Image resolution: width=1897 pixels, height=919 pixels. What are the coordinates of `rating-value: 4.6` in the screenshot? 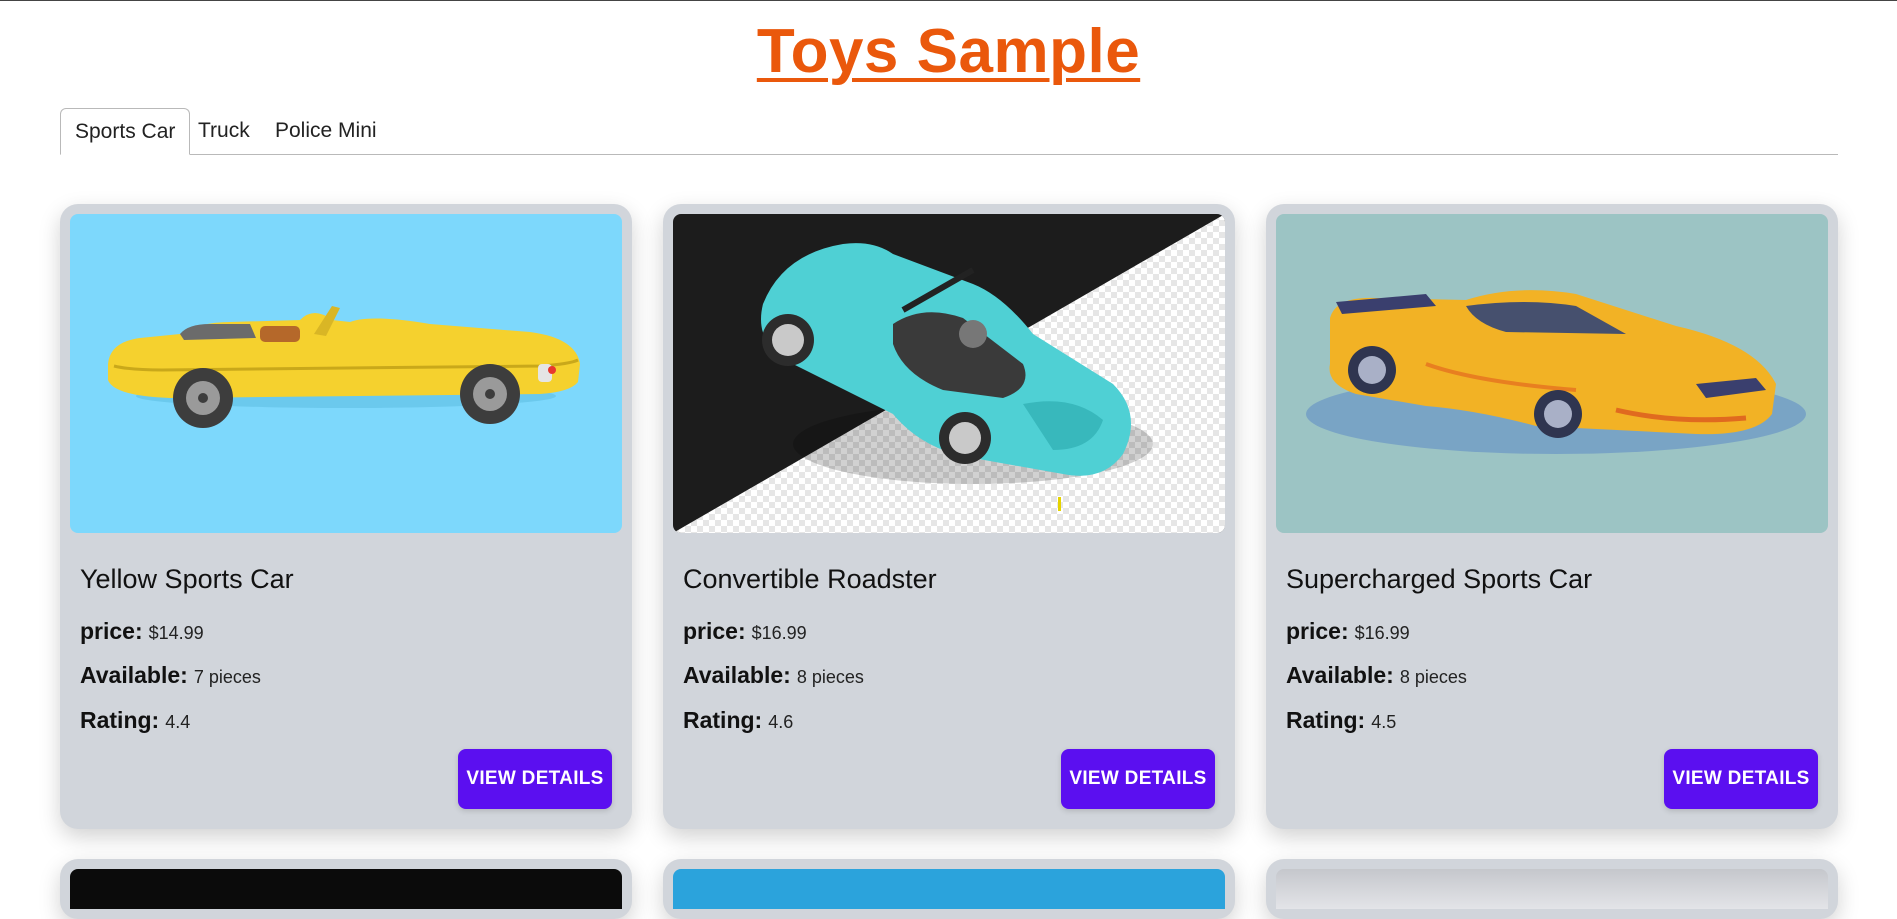 It's located at (781, 722).